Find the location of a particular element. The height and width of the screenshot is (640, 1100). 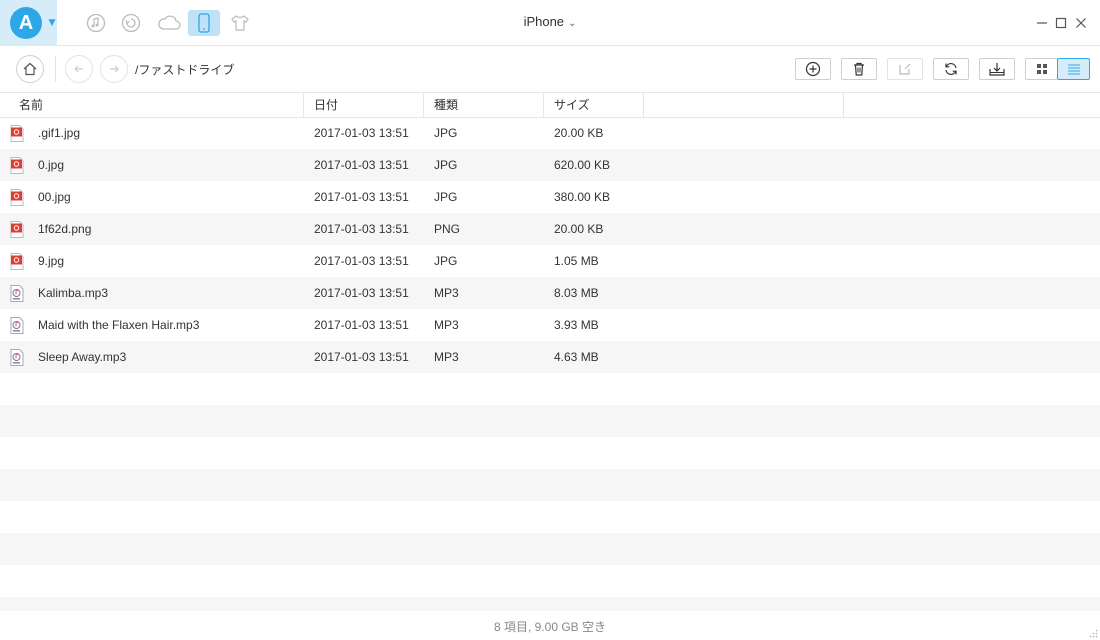

table-row: 00.jpg 2017-01-03 13:51 JPG 380.00 KB is located at coordinates (550, 197).